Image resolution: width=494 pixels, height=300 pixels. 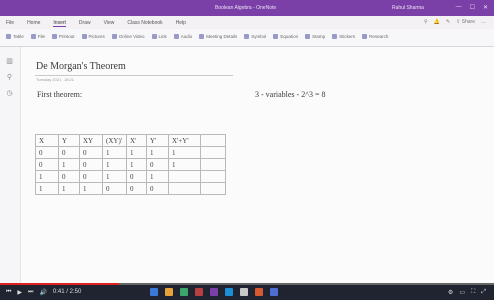 What do you see at coordinates (181, 23) in the screenshot?
I see `tab-help: Help` at bounding box center [181, 23].